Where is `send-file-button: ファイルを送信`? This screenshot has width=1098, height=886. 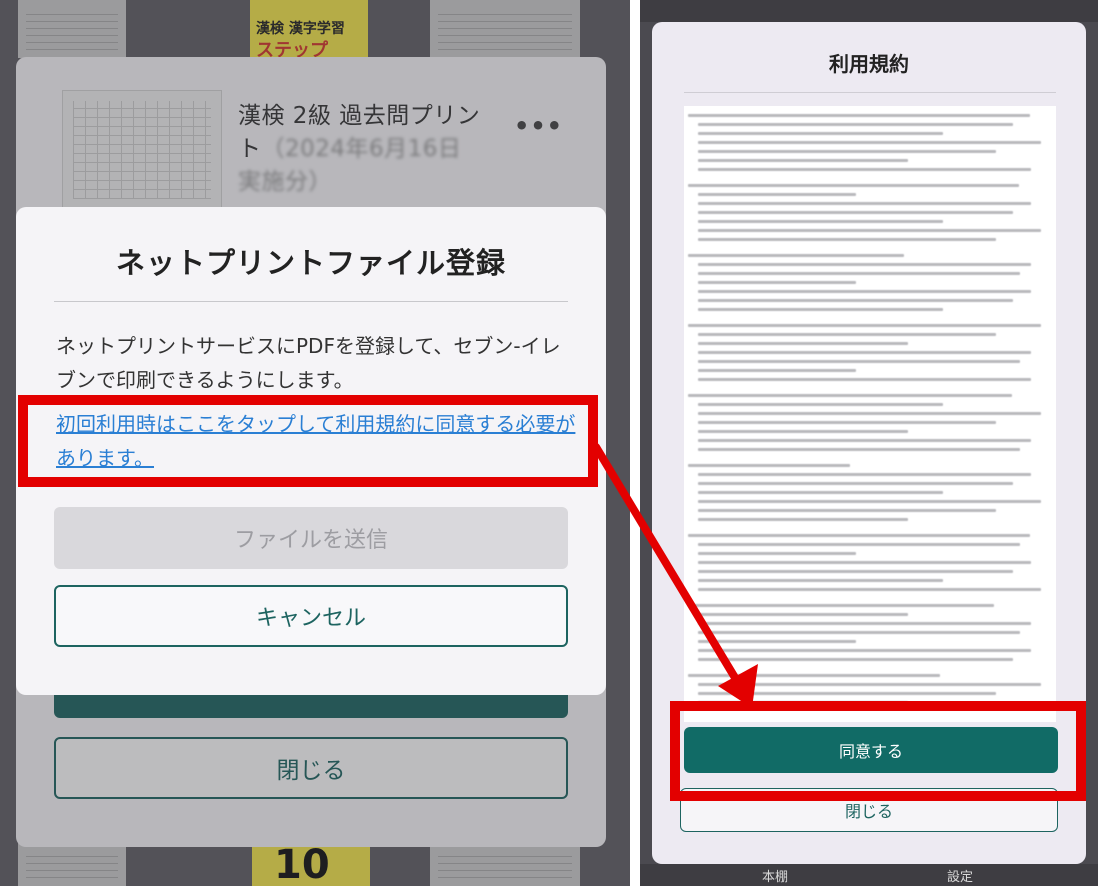
send-file-button: ファイルを送信 is located at coordinates (311, 538).